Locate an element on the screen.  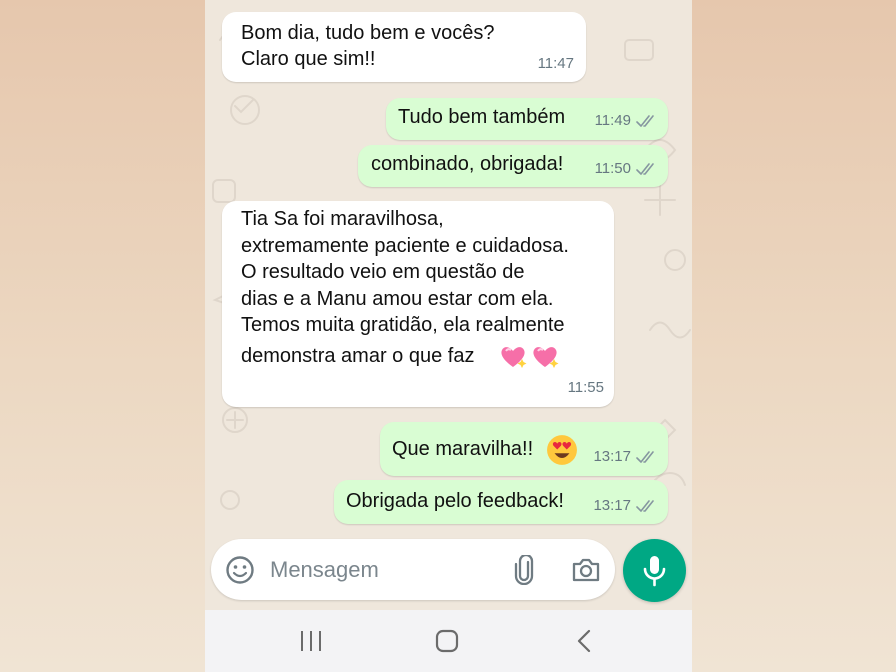
heart-eyes-emoji is located at coordinates (562, 450).